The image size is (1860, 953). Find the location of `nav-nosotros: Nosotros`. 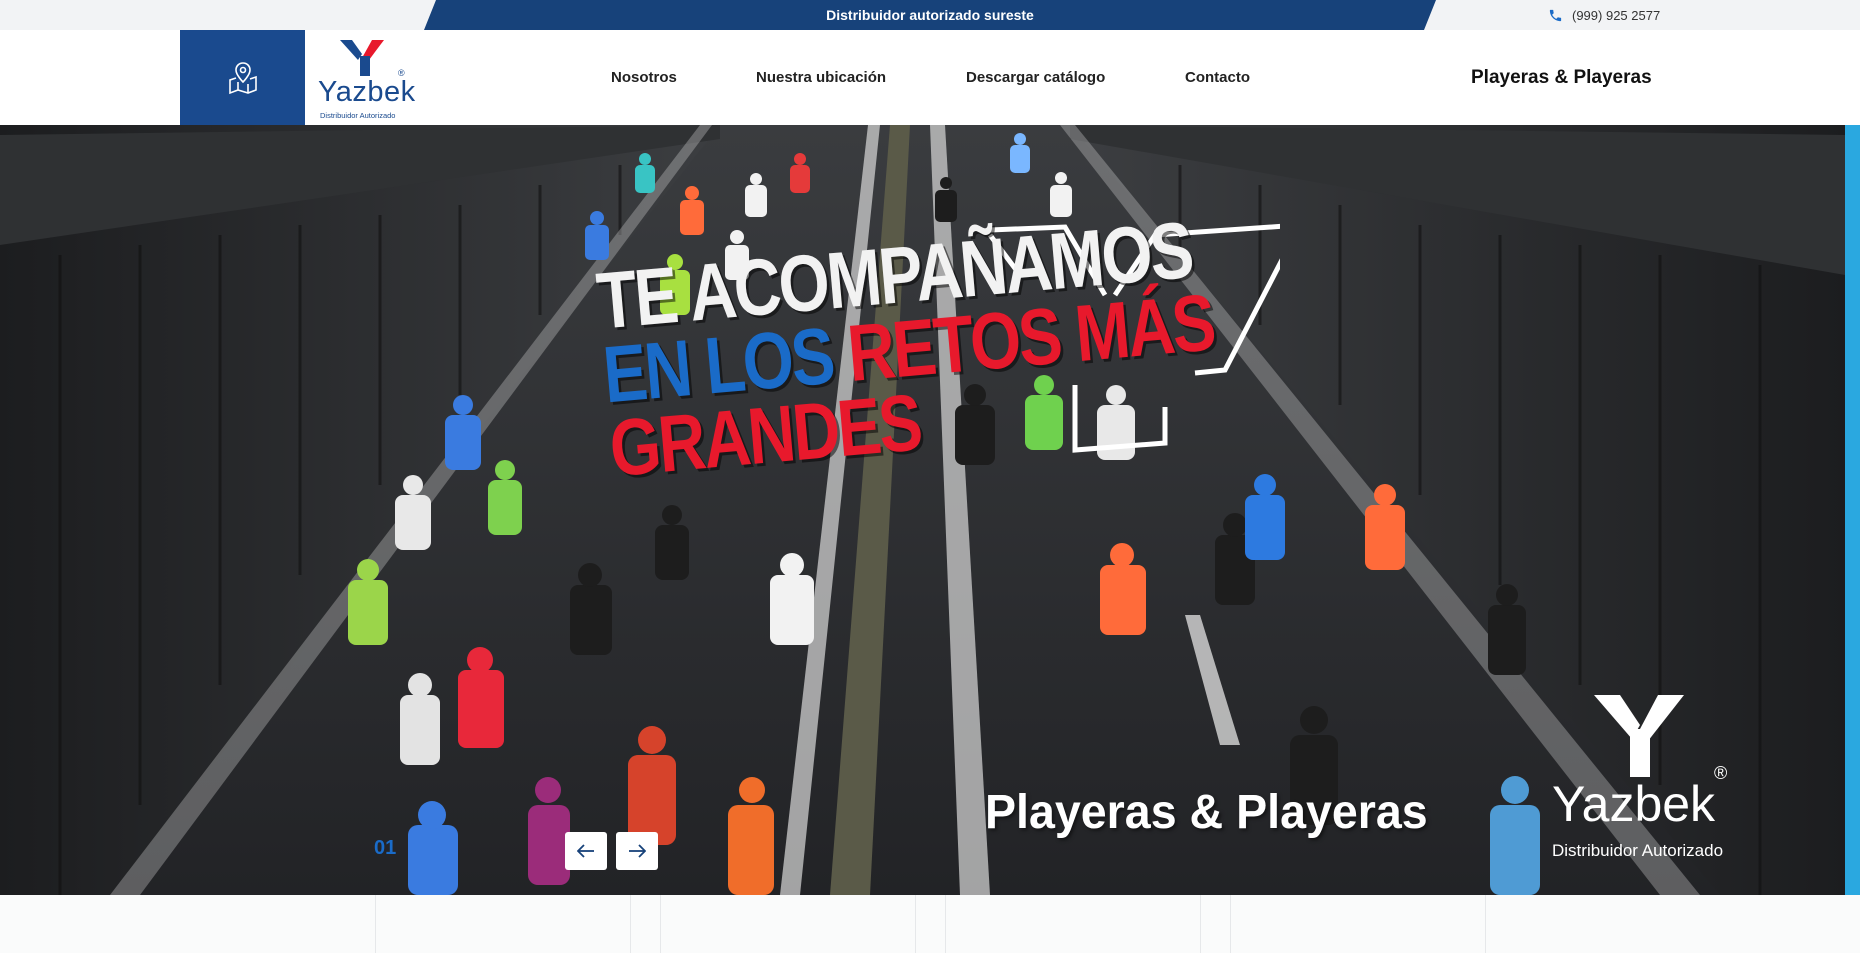

nav-nosotros: Nosotros is located at coordinates (644, 77).